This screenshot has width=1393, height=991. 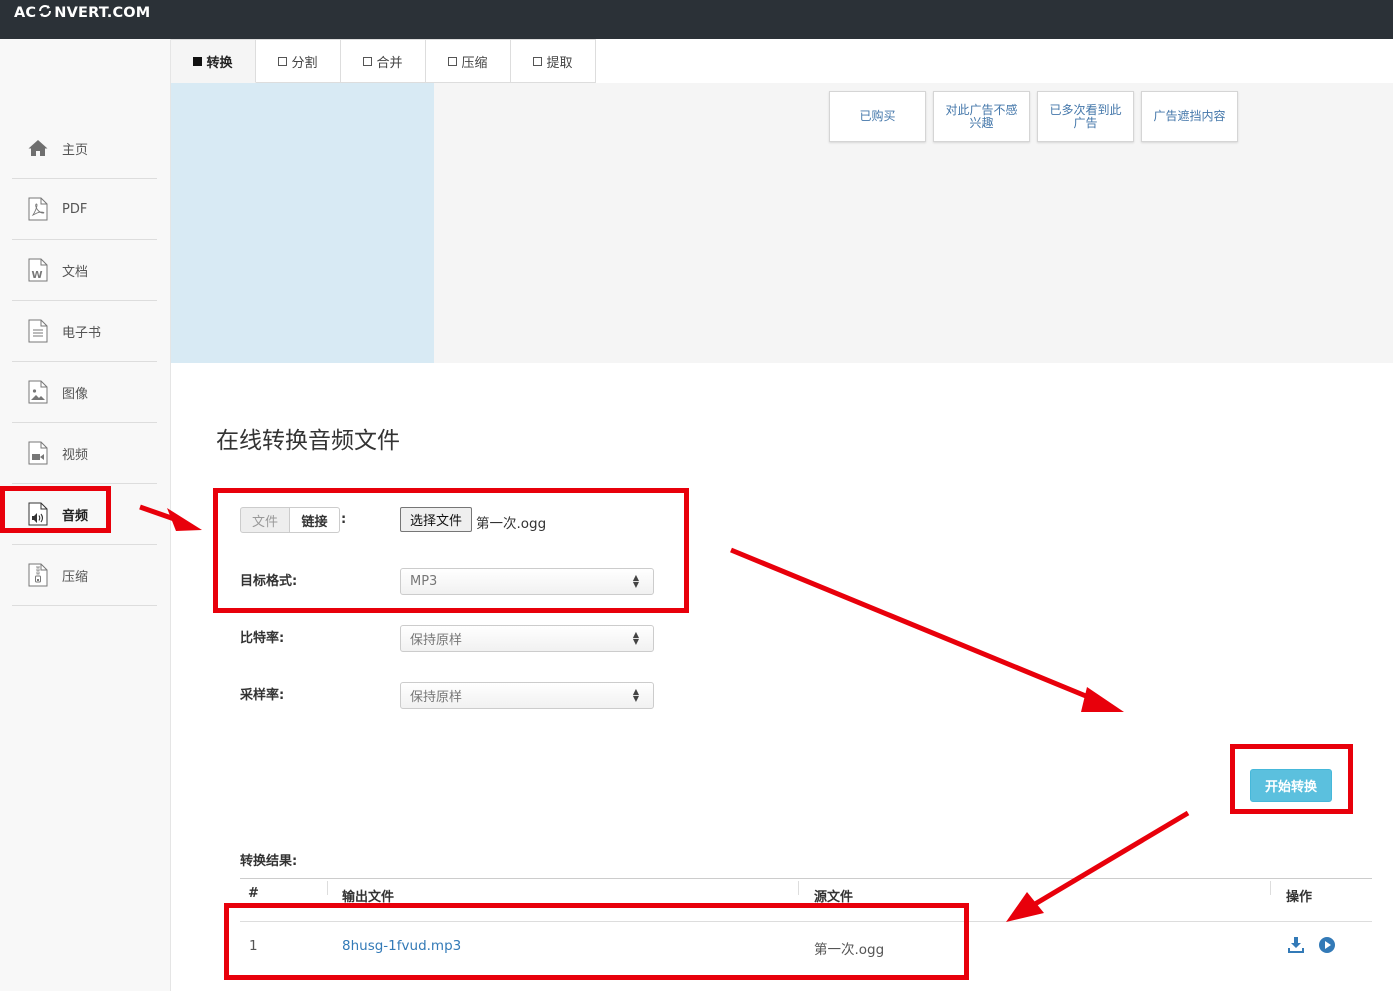 What do you see at coordinates (308, 441) in the screenshot?
I see `page-title: 在线转换音频文件` at bounding box center [308, 441].